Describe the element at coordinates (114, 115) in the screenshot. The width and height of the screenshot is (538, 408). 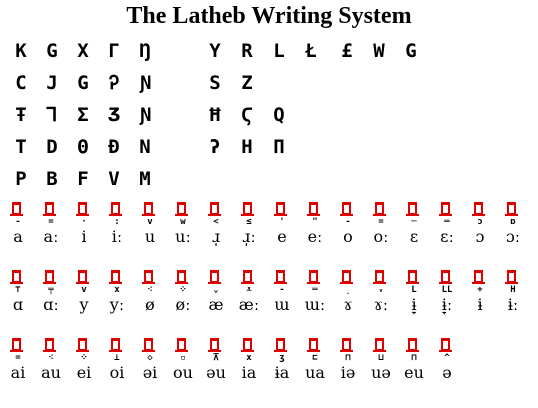
I see `consonant-glyph: Ʒ` at that location.